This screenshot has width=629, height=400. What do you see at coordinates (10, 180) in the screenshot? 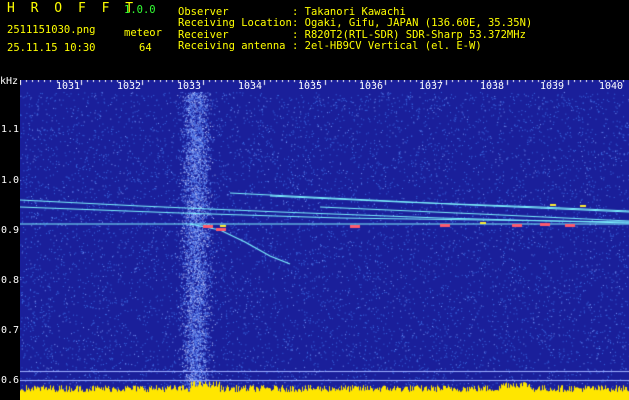
I see `y-tick-label: 1.0` at bounding box center [10, 180].